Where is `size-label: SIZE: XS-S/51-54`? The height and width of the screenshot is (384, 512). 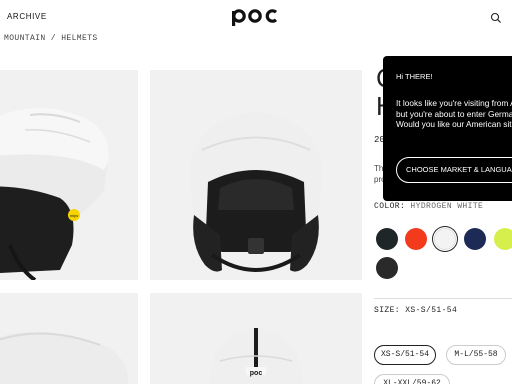
size-label: SIZE: XS-S/51-54 is located at coordinates (416, 310).